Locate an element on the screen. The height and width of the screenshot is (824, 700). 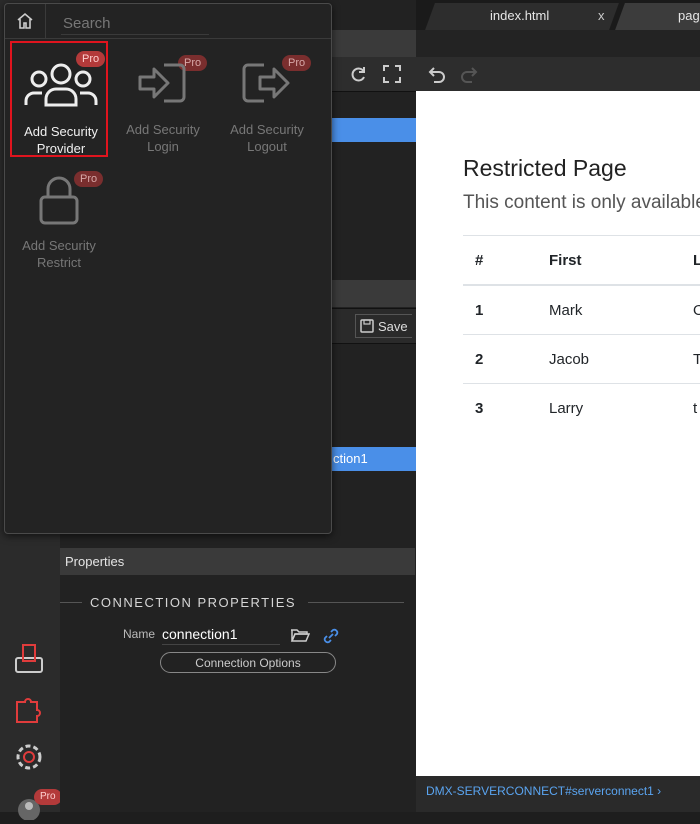
table-cell: t is located at coordinates (690, 407).